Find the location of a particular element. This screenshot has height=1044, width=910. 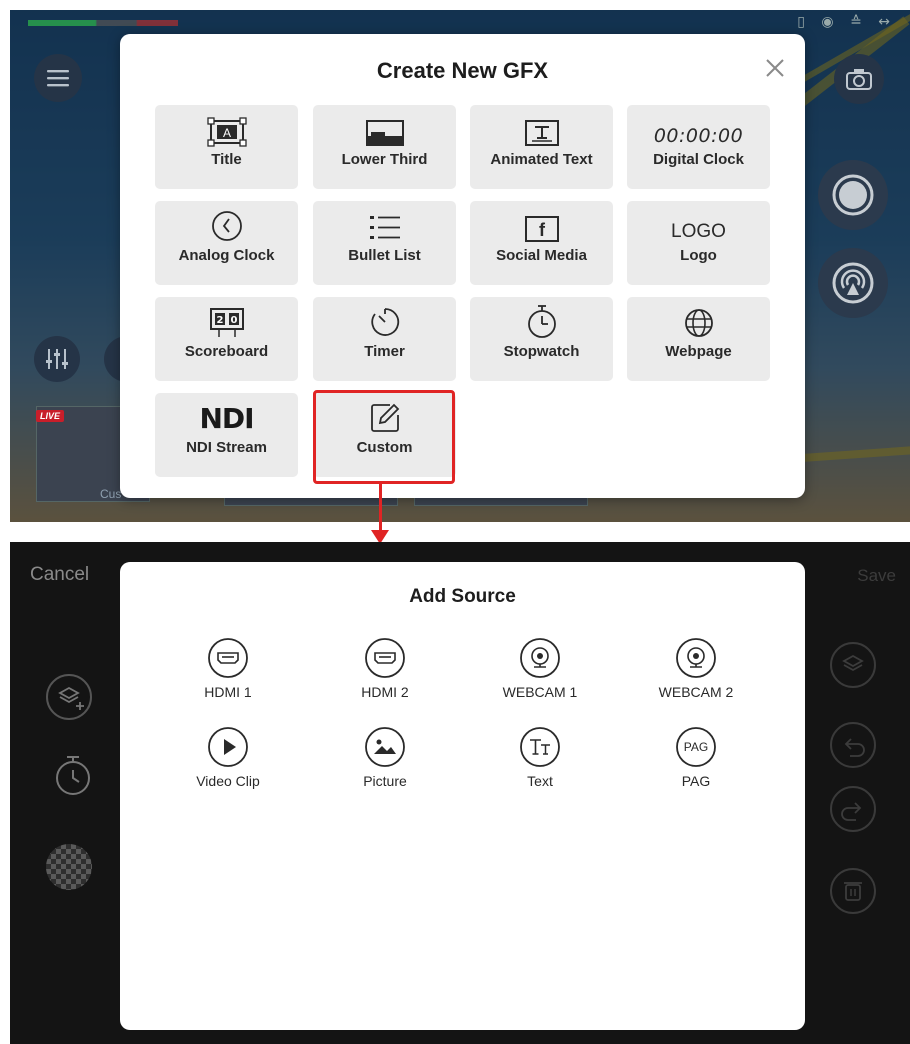

annotation-arrow is located at coordinates (380, 508).